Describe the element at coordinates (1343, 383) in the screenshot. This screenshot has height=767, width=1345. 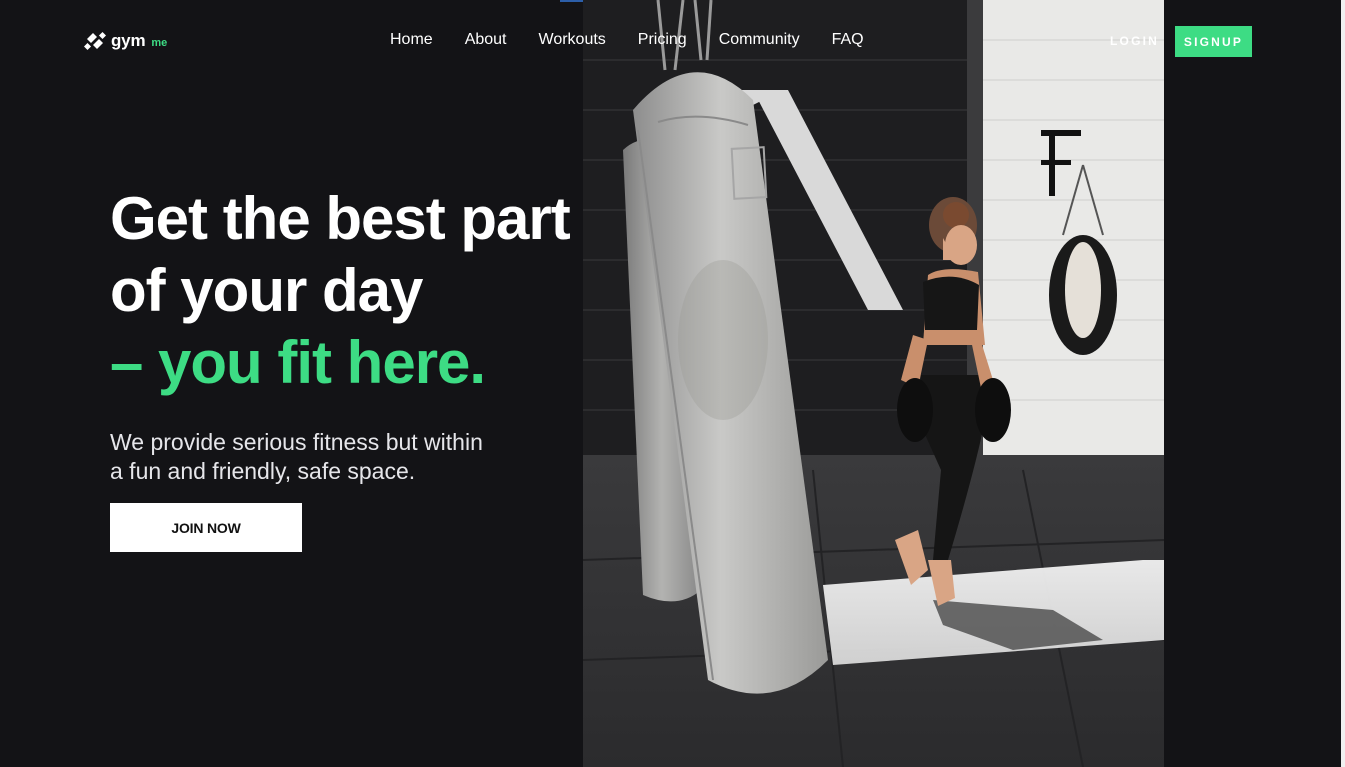
I see `right-edge-strip` at that location.